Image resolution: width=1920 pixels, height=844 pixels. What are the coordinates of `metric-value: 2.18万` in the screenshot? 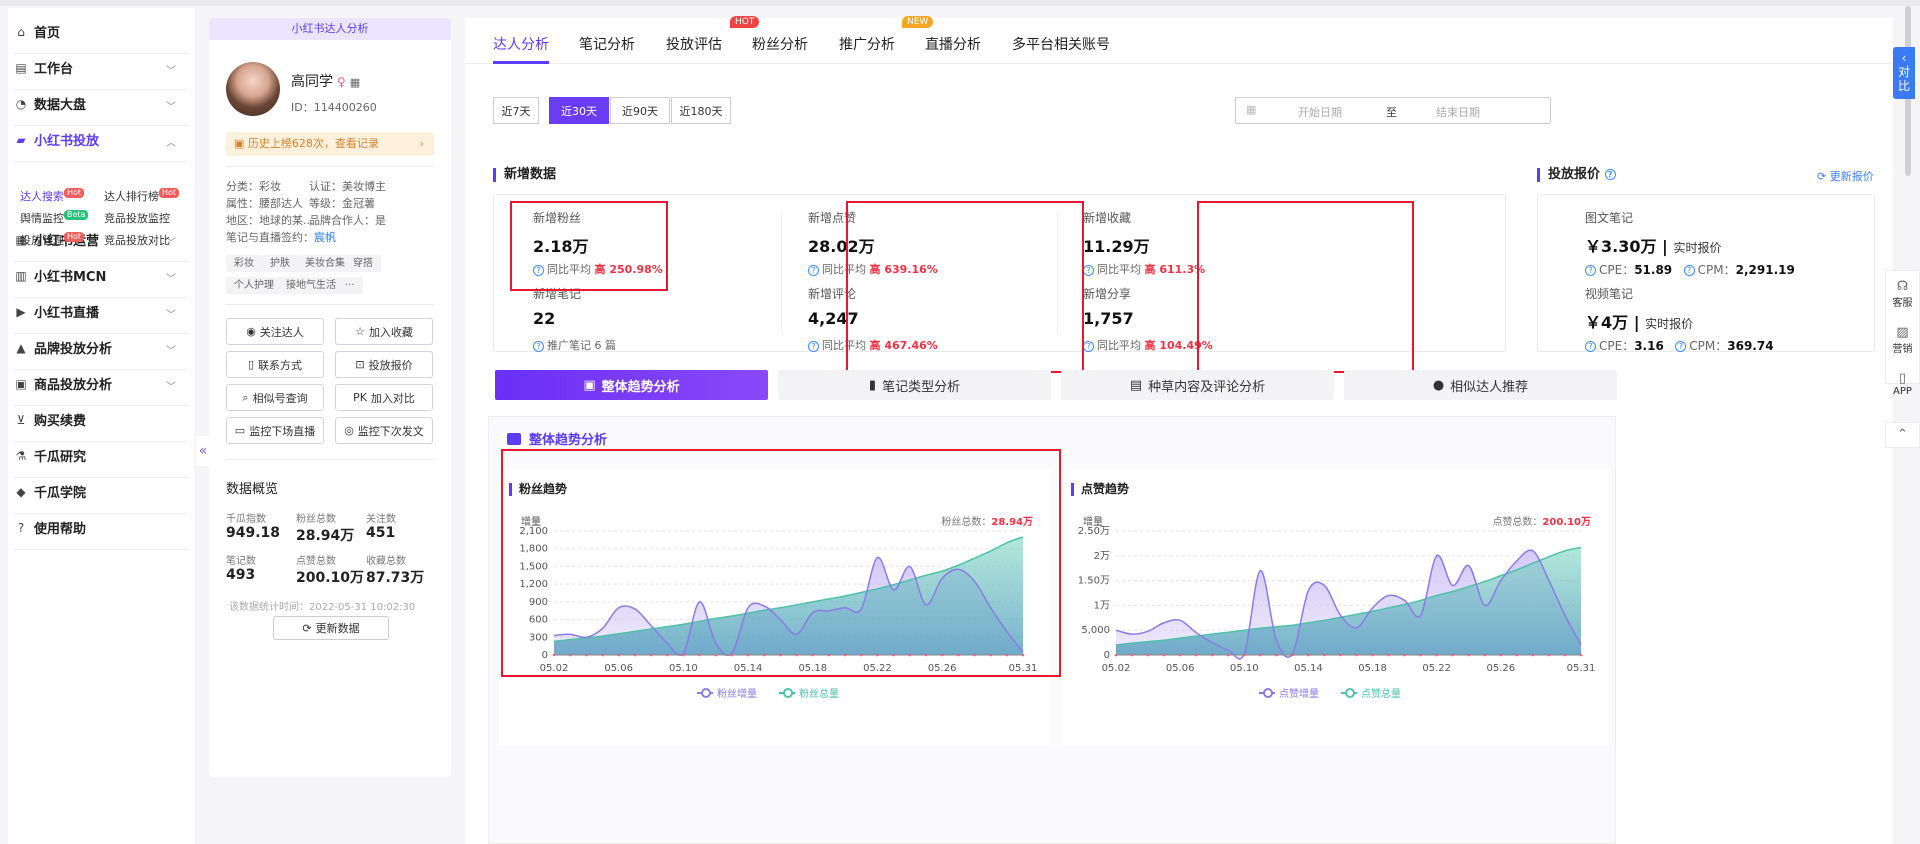 It's located at (561, 246).